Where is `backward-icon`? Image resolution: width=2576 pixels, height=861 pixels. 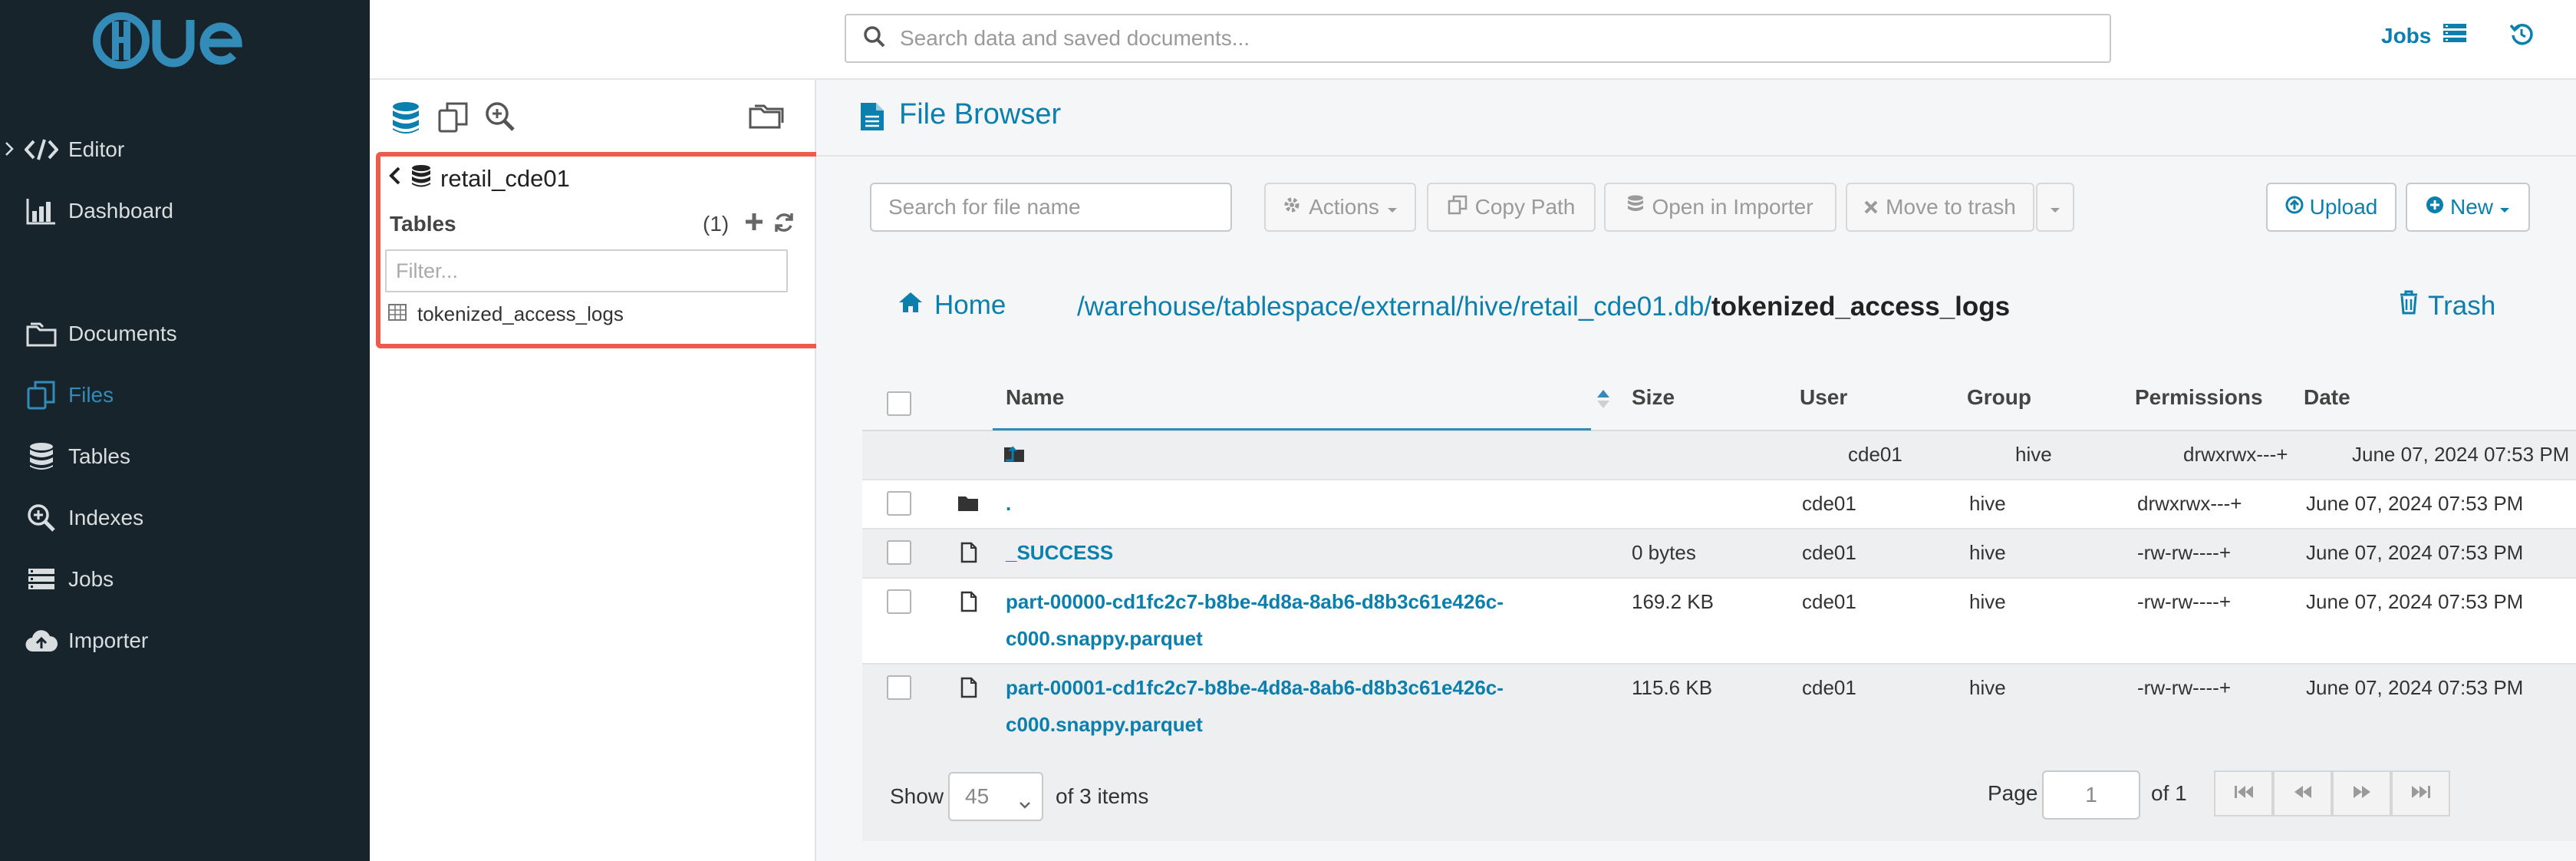
backward-icon is located at coordinates (2303, 793).